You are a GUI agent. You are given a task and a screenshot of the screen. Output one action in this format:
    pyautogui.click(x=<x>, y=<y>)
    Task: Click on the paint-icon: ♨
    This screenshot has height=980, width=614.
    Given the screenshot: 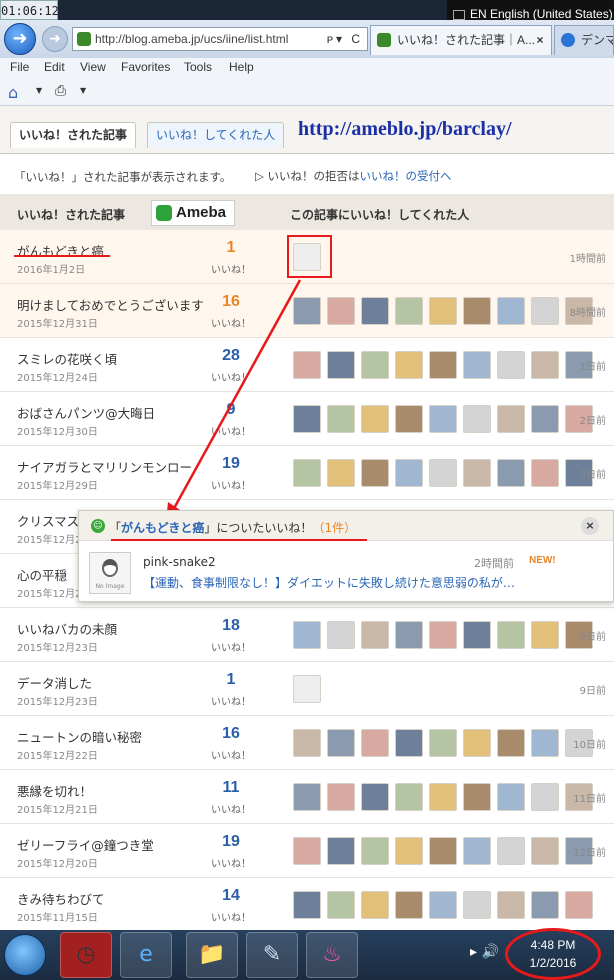 What is the action you would take?
    pyautogui.click(x=332, y=955)
    